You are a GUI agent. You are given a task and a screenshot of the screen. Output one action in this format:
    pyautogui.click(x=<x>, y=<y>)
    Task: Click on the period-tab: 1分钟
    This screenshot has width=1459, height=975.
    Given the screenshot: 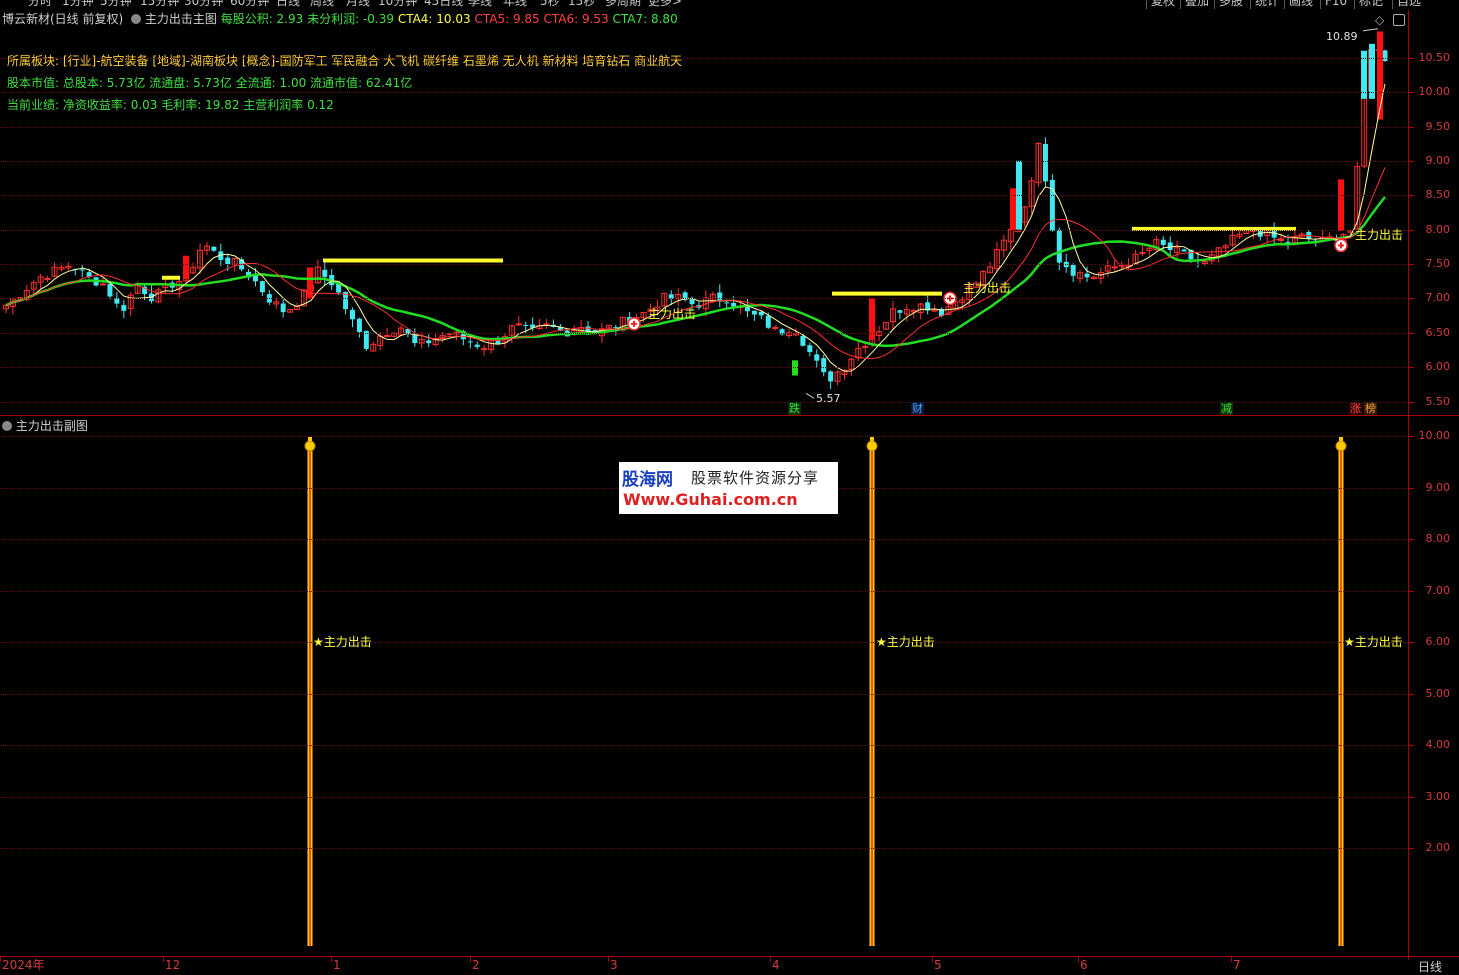 What is the action you would take?
    pyautogui.click(x=78, y=4)
    